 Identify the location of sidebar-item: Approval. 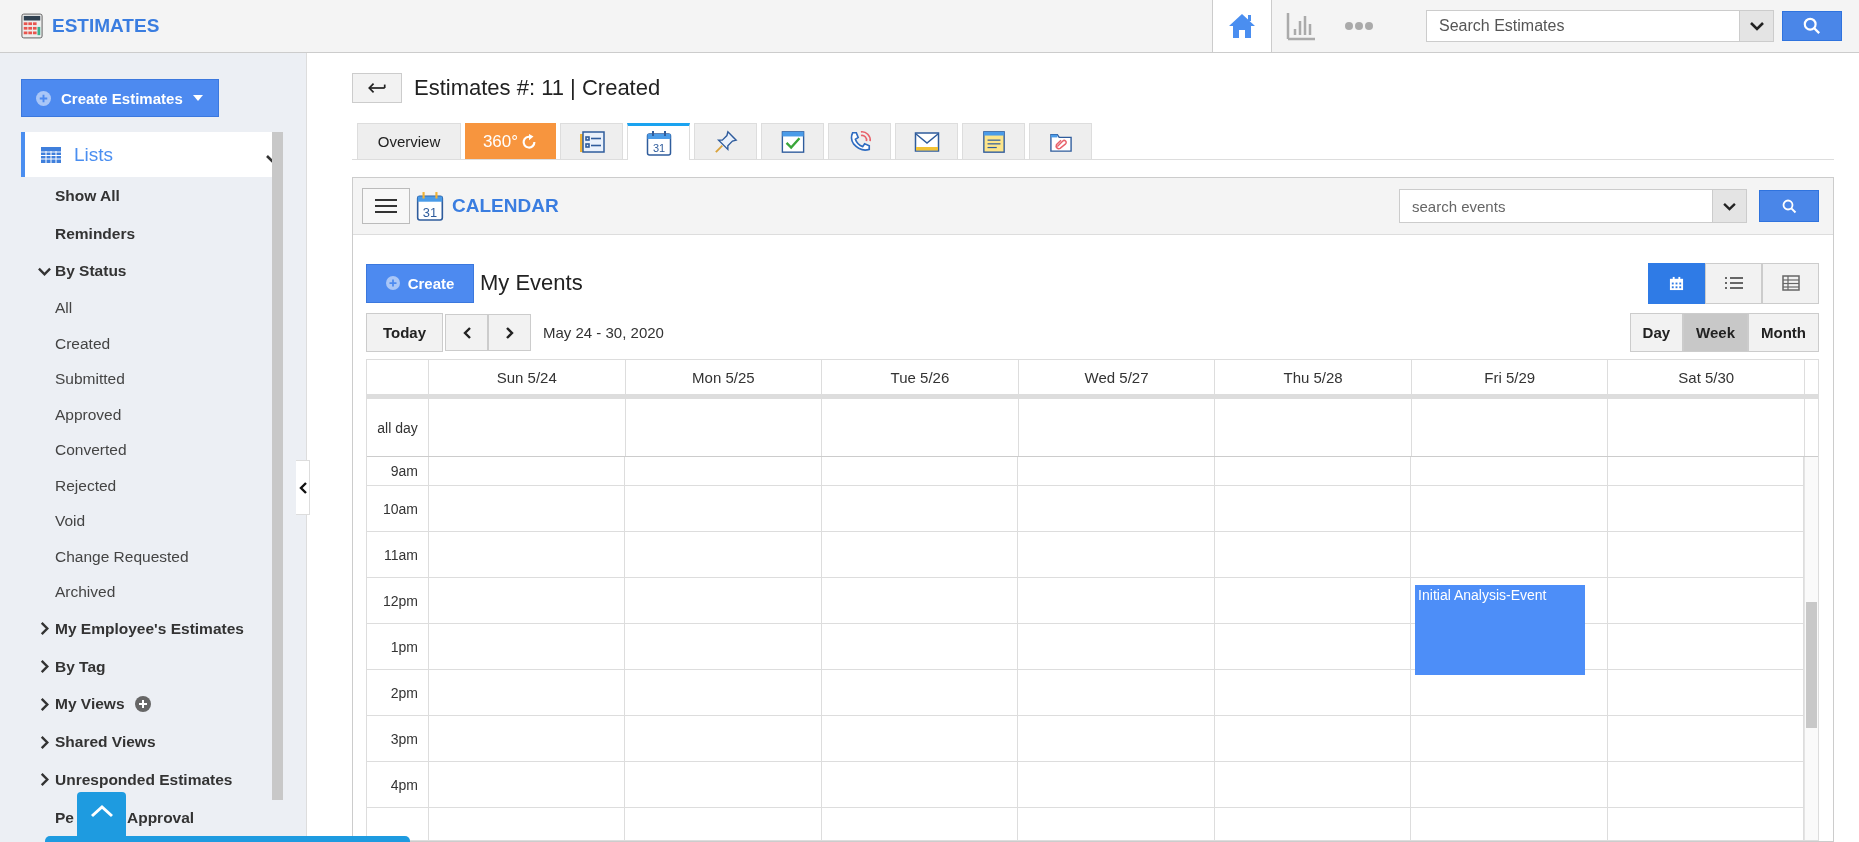
(160, 817).